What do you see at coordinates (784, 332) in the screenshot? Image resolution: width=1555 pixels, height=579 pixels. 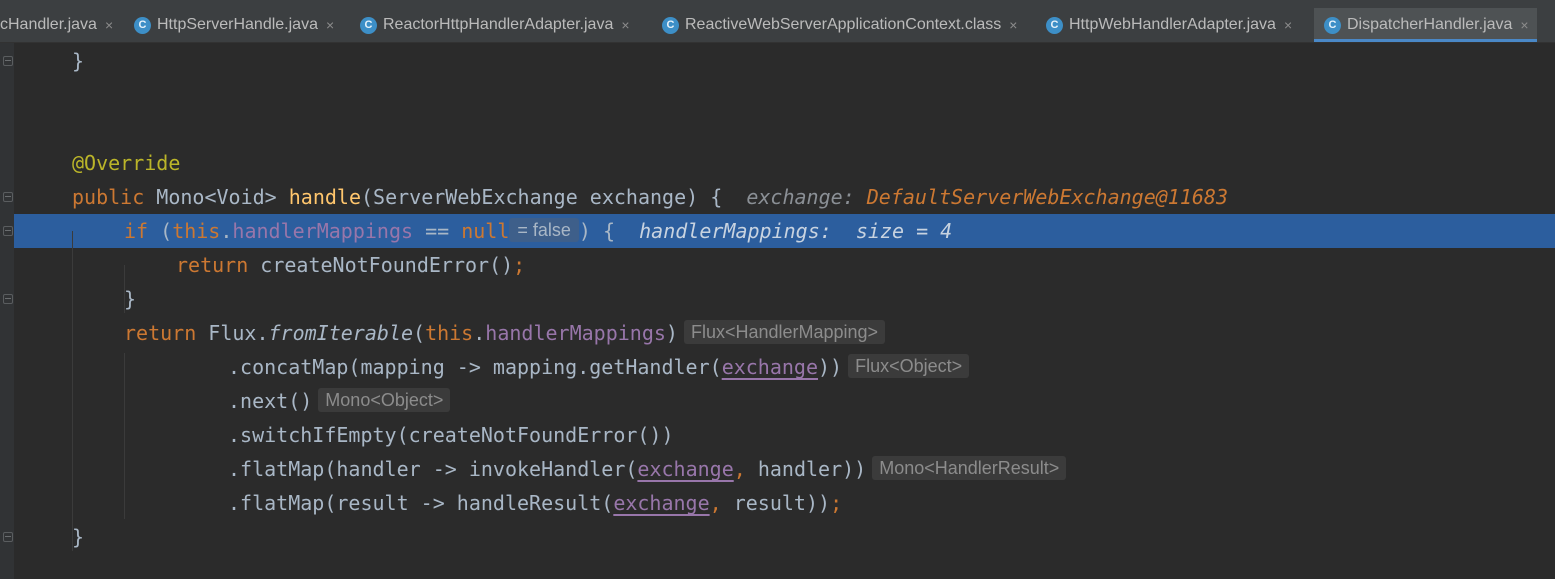 I see `type-hint: Flux<HandlerMapping>` at bounding box center [784, 332].